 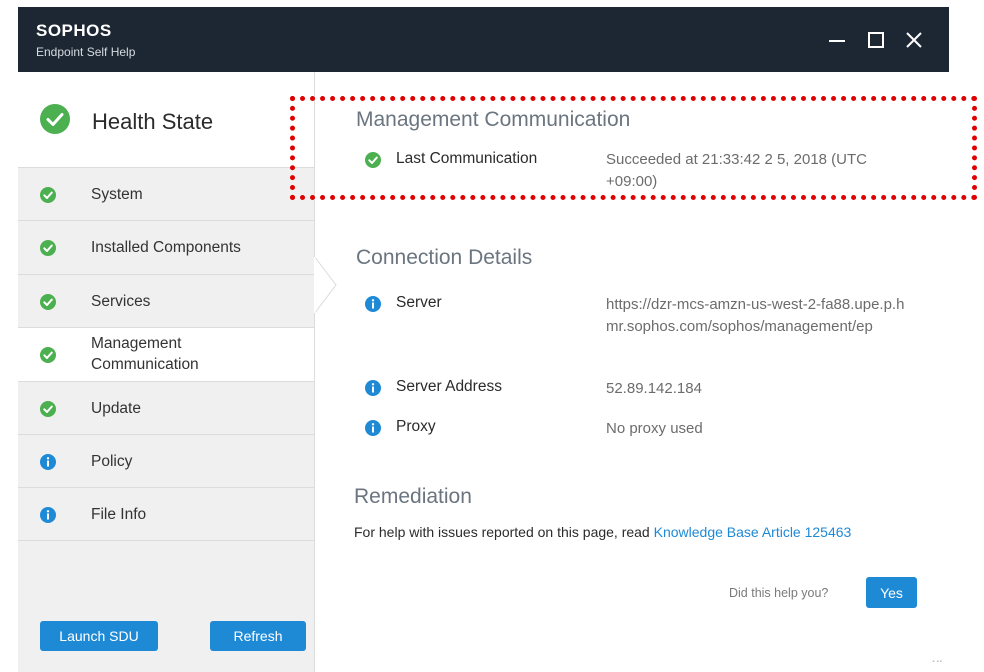 What do you see at coordinates (483, 39) in the screenshot?
I see `title-bar: SOPHOS Endpoint Self Help` at bounding box center [483, 39].